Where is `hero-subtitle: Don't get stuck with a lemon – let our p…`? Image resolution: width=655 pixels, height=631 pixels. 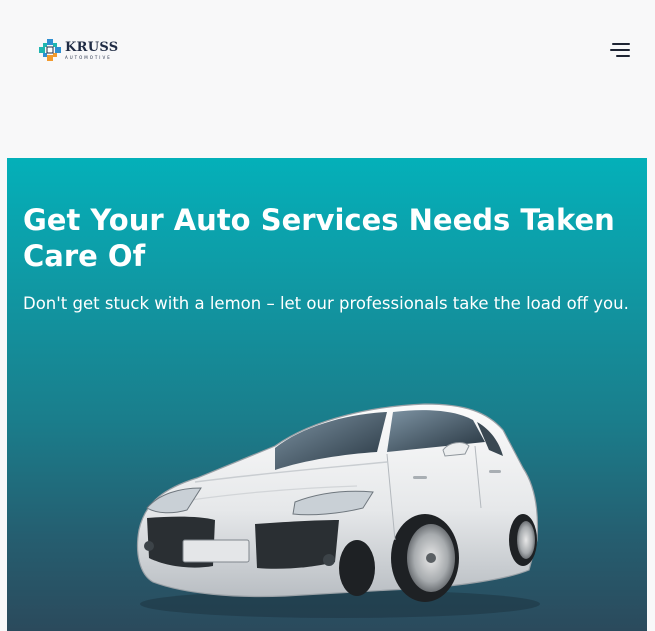
hero-subtitle: Don't get stuck with a lemon – let our p… is located at coordinates (326, 303).